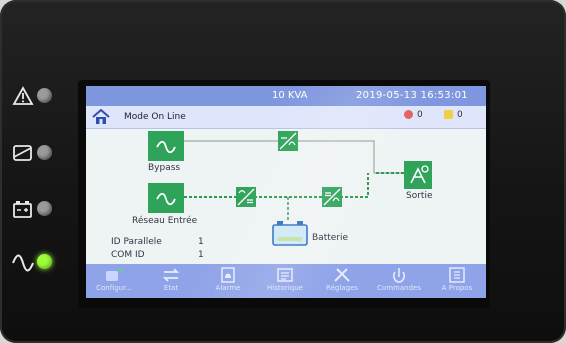 This screenshot has width=566, height=343. I want to click on rectifier-module, so click(246, 197).